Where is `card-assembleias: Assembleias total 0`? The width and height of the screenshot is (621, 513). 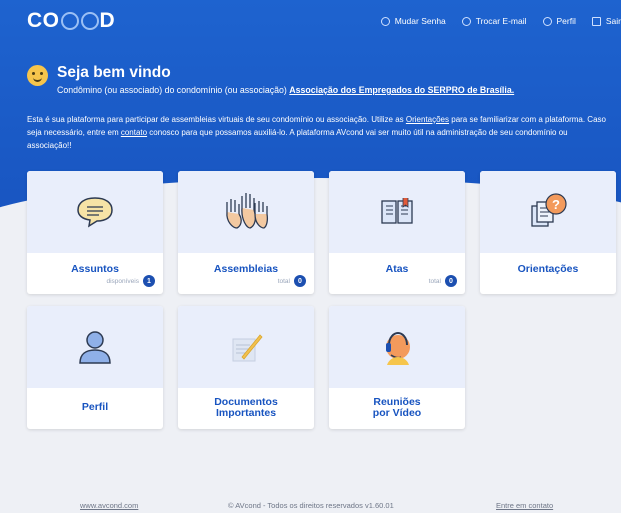 card-assembleias: Assembleias total 0 is located at coordinates (246, 232).